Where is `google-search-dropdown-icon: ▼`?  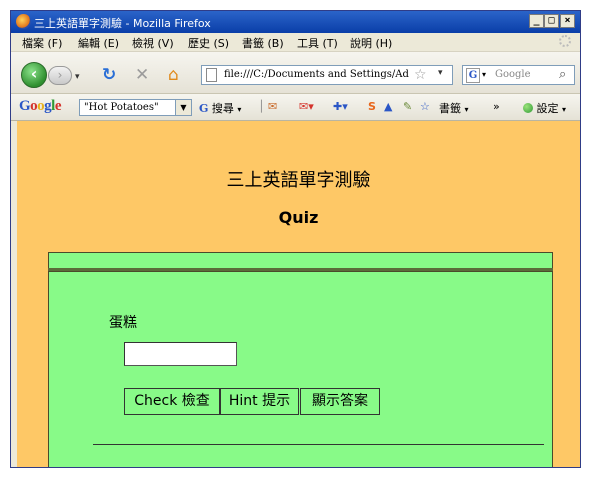 google-search-dropdown-icon: ▼ is located at coordinates (183, 107).